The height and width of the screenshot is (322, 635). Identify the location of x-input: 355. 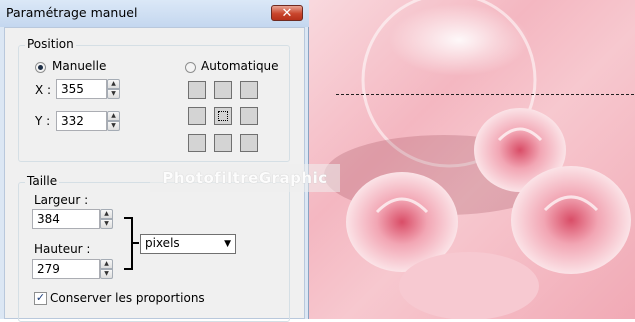
(81, 89).